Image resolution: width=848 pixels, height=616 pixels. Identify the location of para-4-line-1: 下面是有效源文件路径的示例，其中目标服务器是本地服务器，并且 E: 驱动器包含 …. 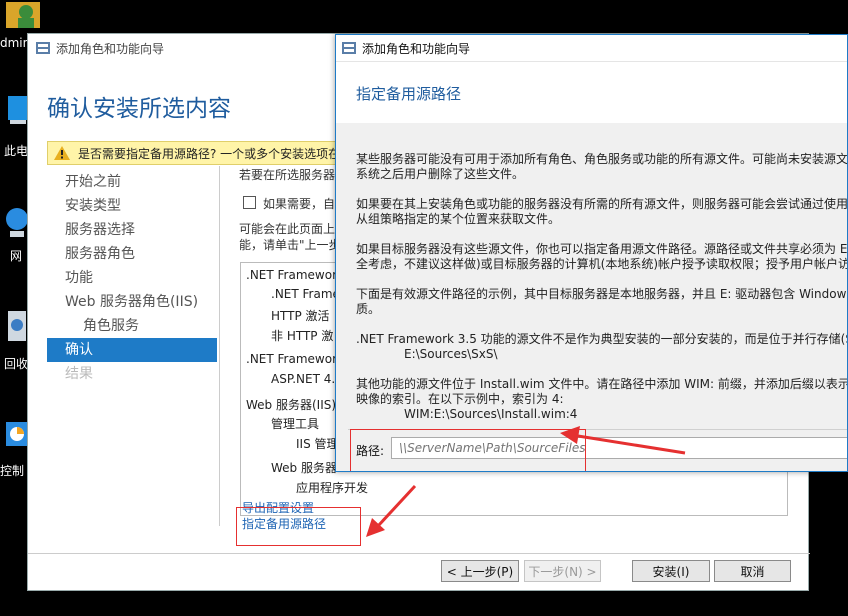
(602, 294).